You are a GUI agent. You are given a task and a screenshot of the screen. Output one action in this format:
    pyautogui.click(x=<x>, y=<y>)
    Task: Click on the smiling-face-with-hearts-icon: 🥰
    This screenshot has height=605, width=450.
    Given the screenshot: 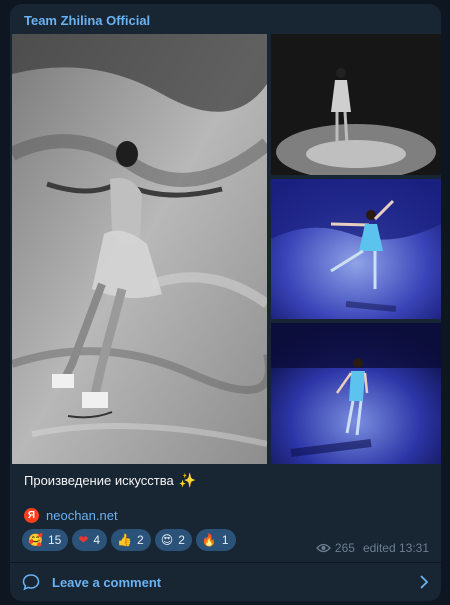 What is the action you would take?
    pyautogui.click(x=35, y=540)
    